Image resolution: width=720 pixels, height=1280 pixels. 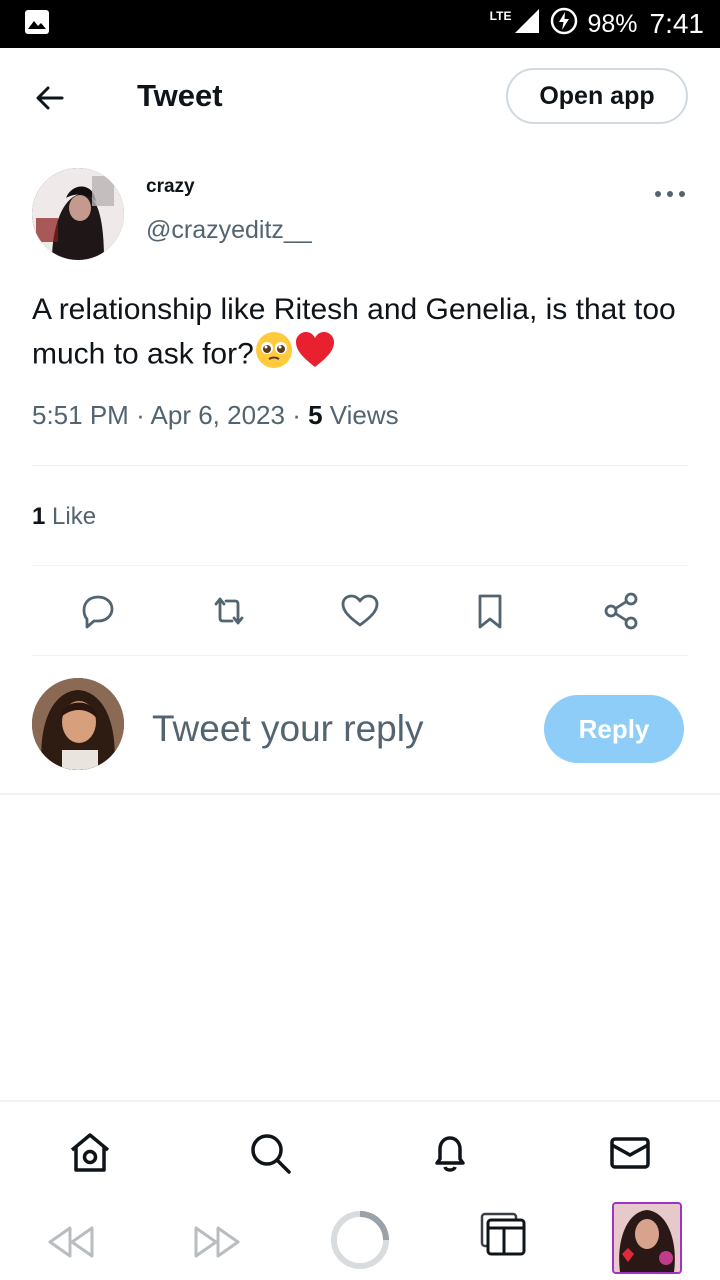 I want to click on likes-label: Like, so click(x=74, y=516).